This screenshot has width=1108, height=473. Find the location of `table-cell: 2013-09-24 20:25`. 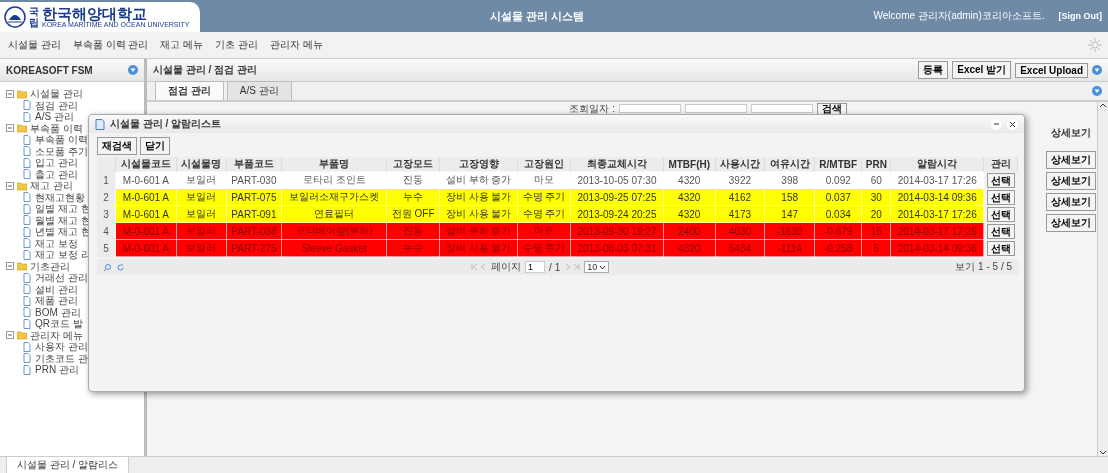

table-cell: 2013-09-24 20:25 is located at coordinates (617, 214).